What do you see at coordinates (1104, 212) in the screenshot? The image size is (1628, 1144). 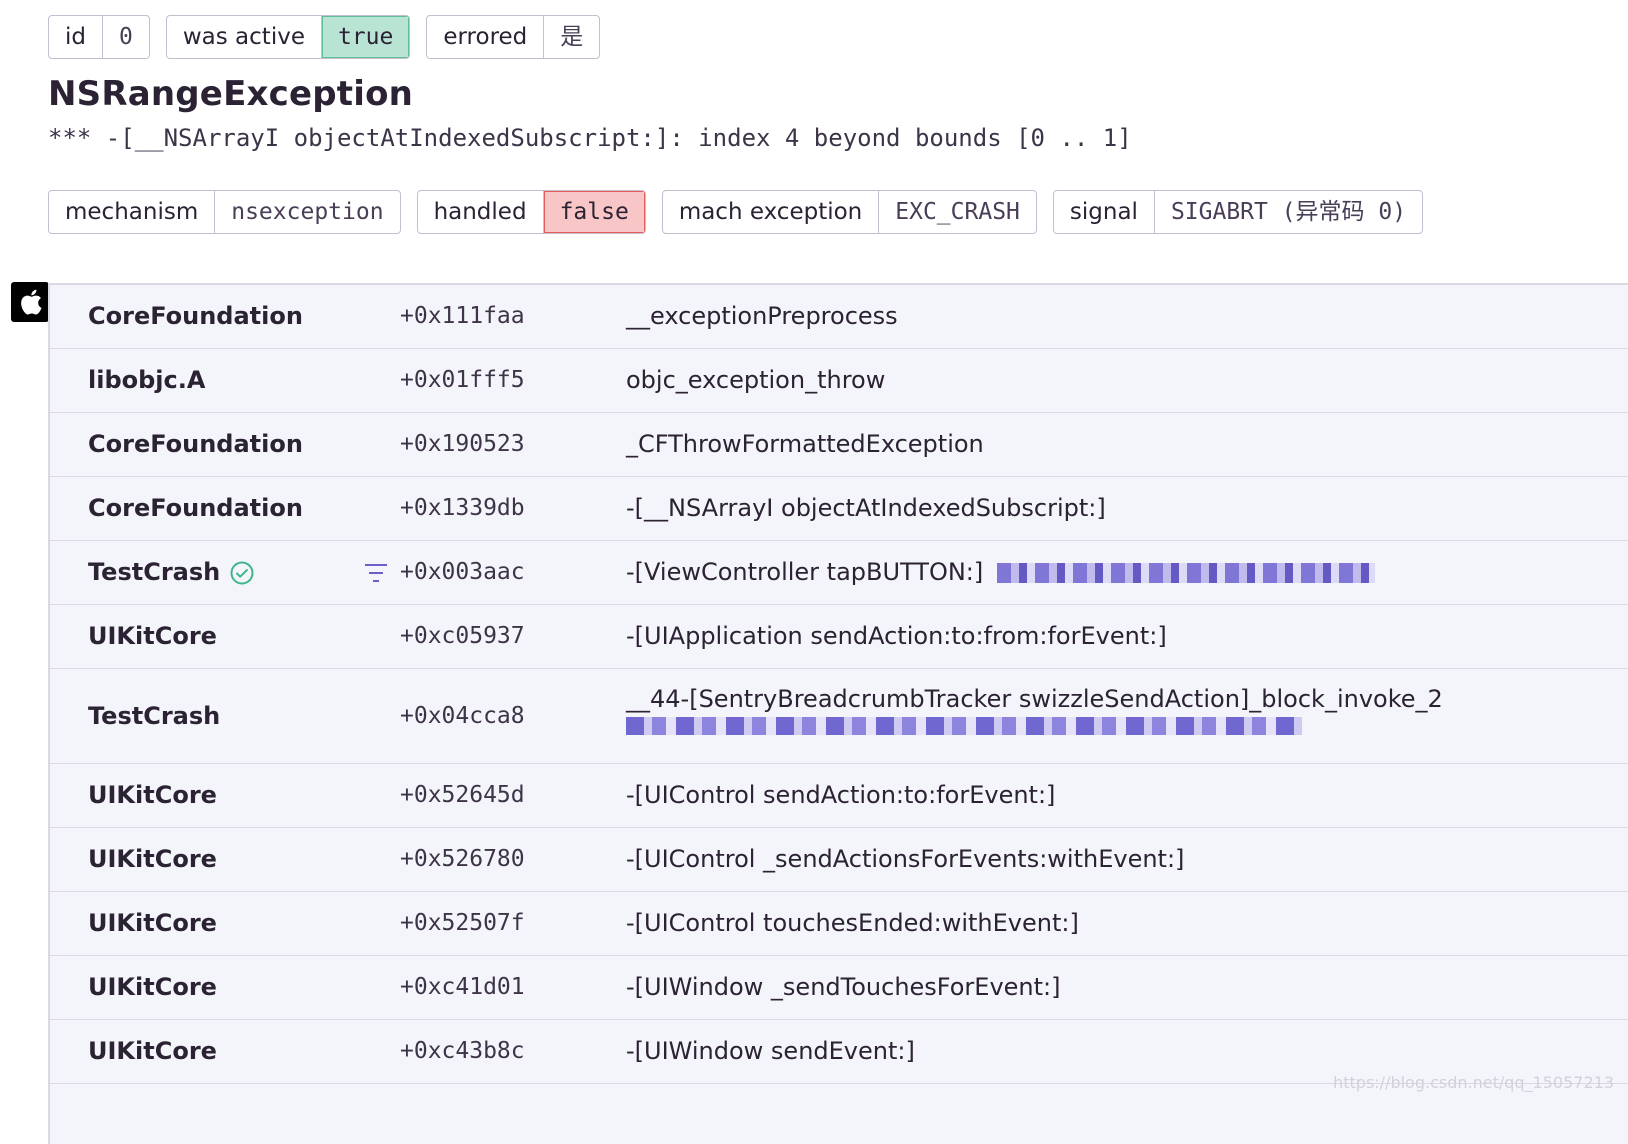 I see `tag-key: signal` at bounding box center [1104, 212].